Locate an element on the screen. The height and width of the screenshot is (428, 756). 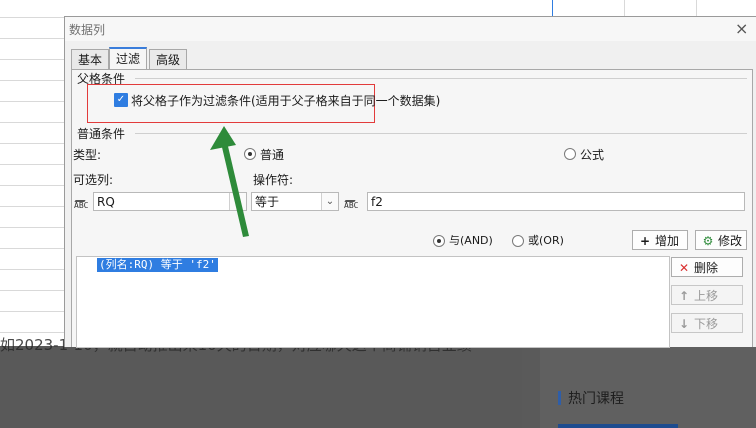
arrow-down-icon: ↓ is located at coordinates (684, 324).